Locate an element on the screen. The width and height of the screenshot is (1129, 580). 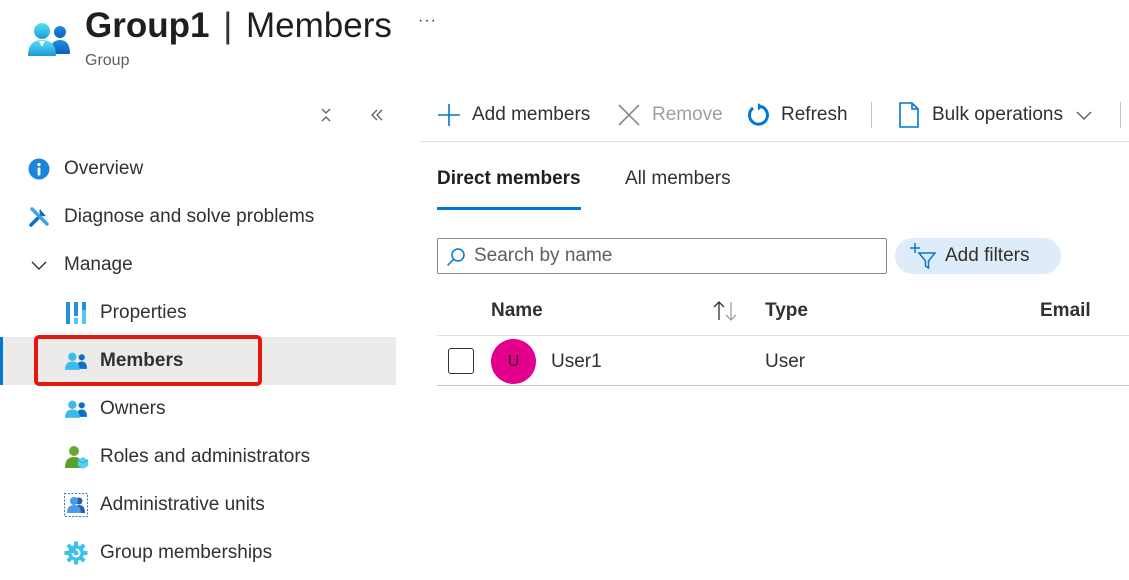
sort-icon is located at coordinates (725, 311).